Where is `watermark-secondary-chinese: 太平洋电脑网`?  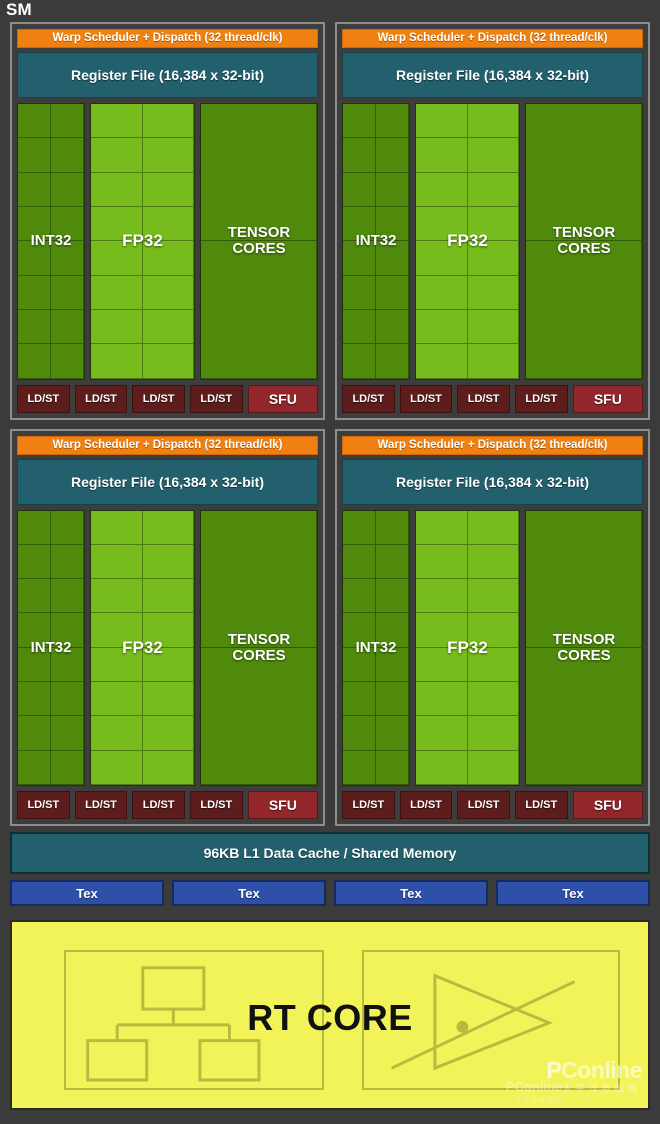 watermark-secondary-chinese: 太平洋电脑网 is located at coordinates (538, 1100).